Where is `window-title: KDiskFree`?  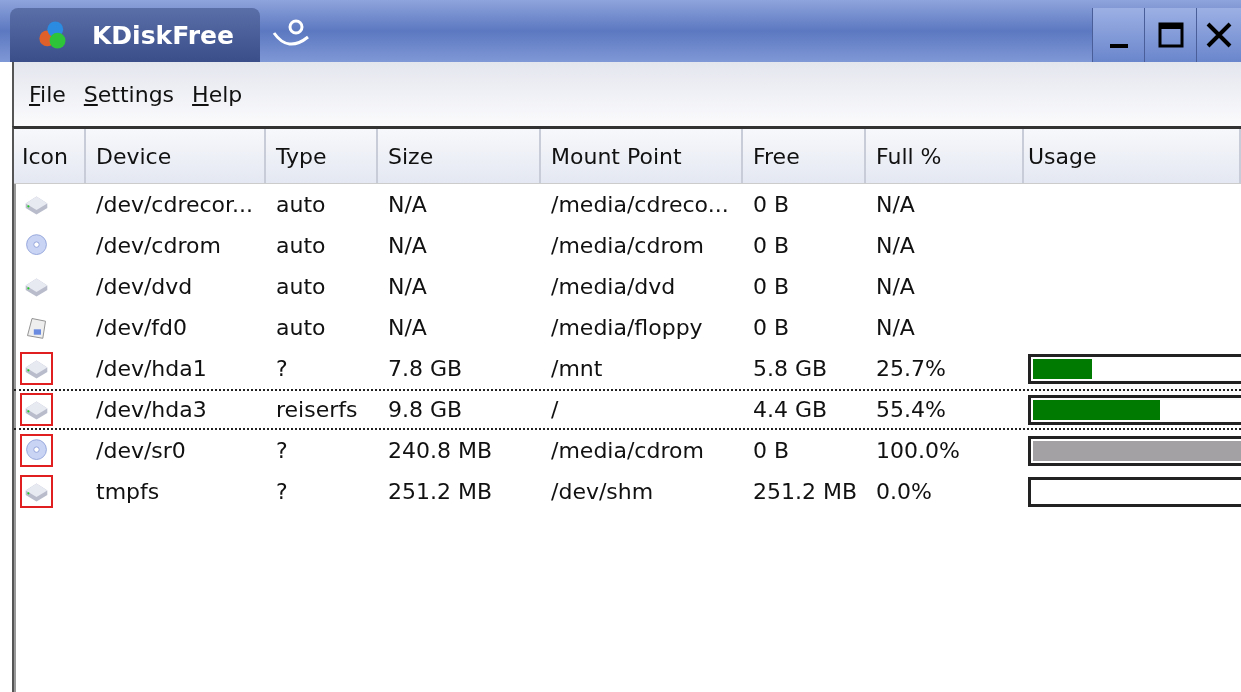
window-title: KDiskFree is located at coordinates (163, 35).